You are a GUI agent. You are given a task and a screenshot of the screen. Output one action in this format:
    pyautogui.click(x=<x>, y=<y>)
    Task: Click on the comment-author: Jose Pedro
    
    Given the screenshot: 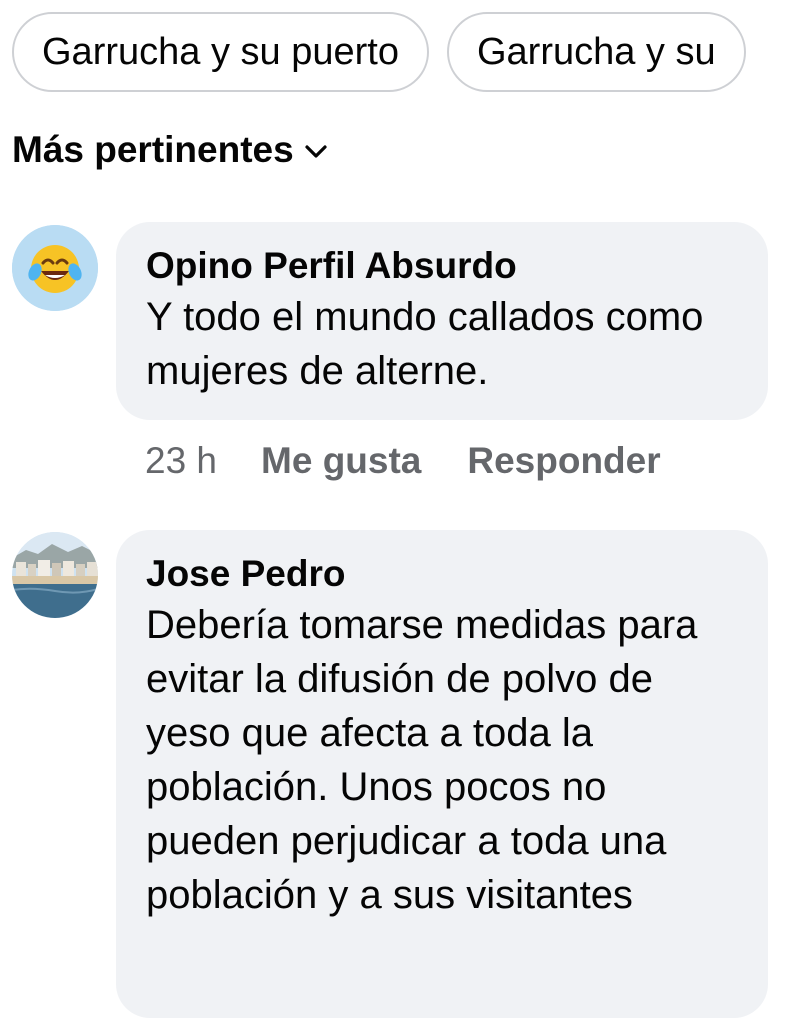 What is the action you would take?
    pyautogui.click(x=442, y=574)
    